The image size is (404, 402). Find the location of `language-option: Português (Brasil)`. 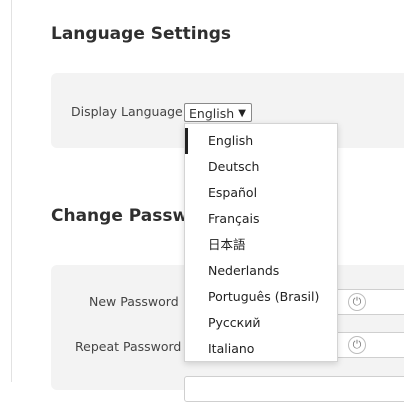

language-option: Português (Brasil) is located at coordinates (261, 297).